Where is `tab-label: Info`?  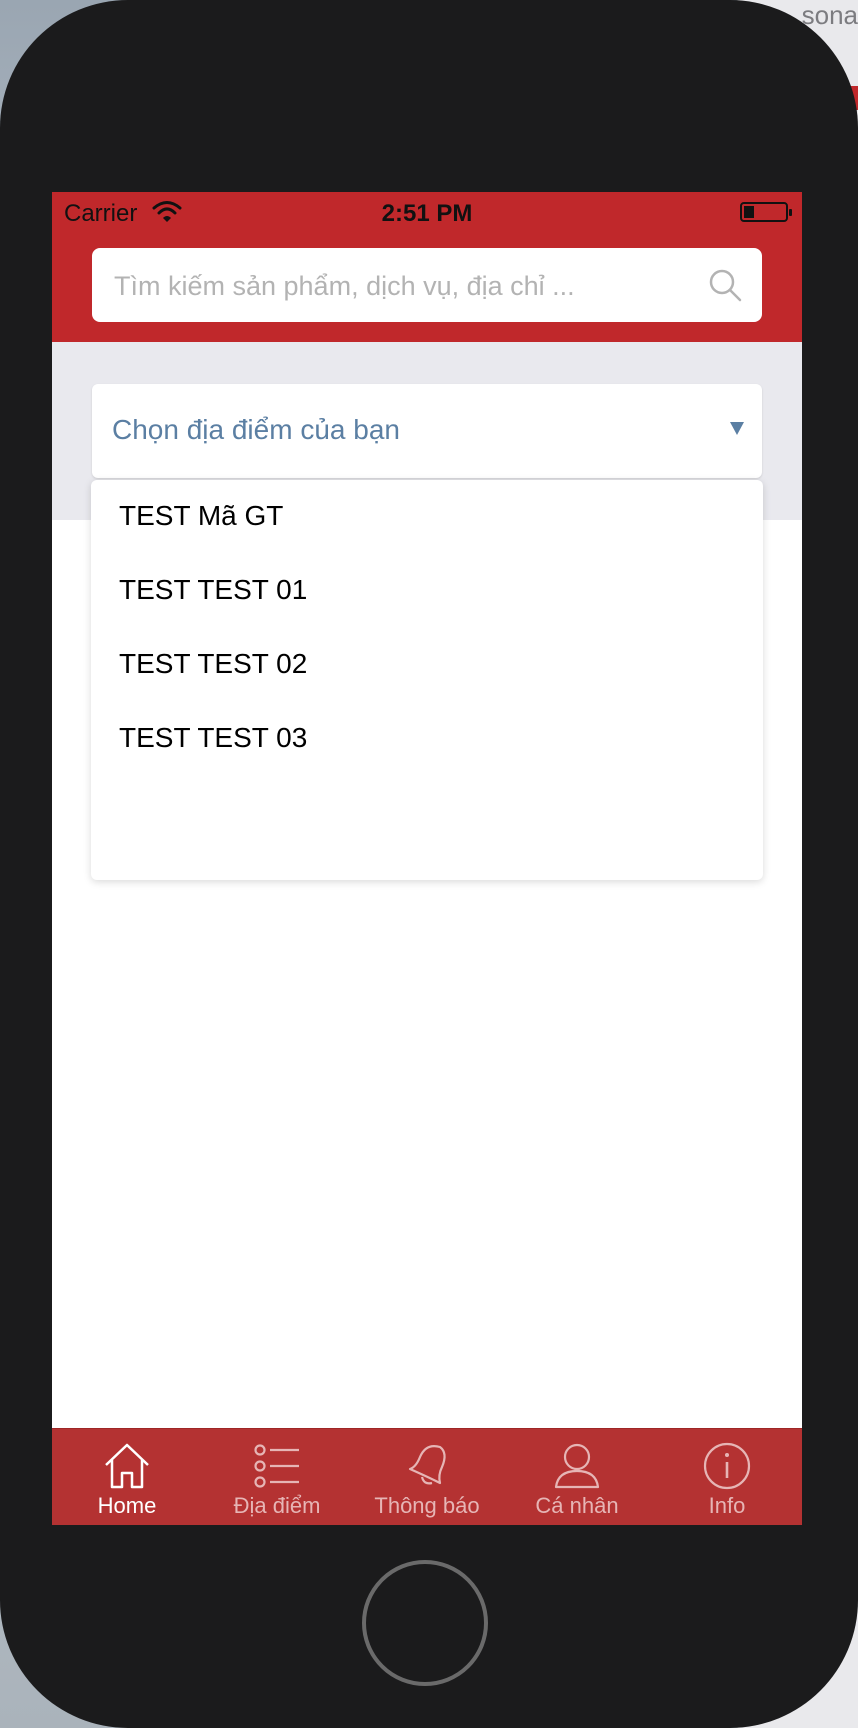
tab-label: Info is located at coordinates (727, 1505).